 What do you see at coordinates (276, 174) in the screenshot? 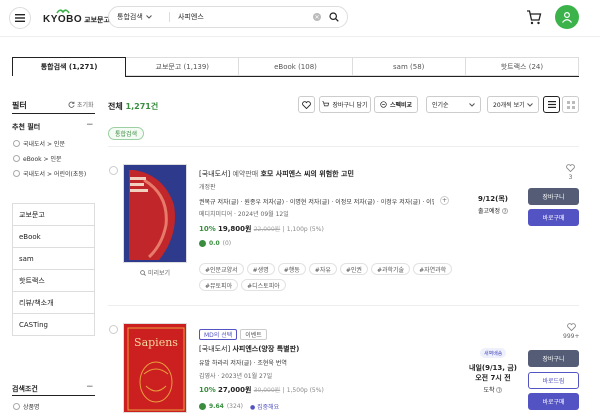
I see `book-title-link: [국내도서] 예약판매 호모 사피엔스 씨의 위험한 고민` at bounding box center [276, 174].